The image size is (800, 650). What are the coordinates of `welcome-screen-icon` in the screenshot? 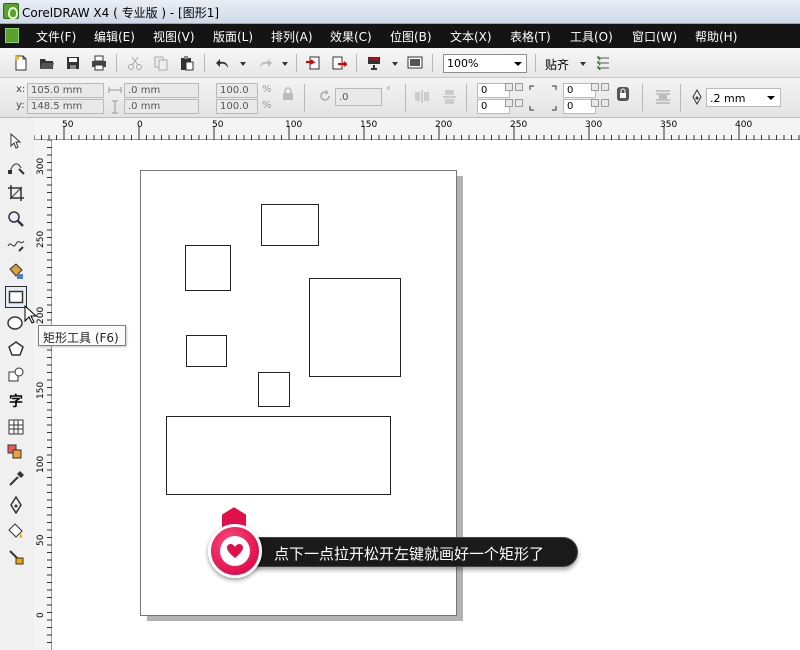 It's located at (415, 63).